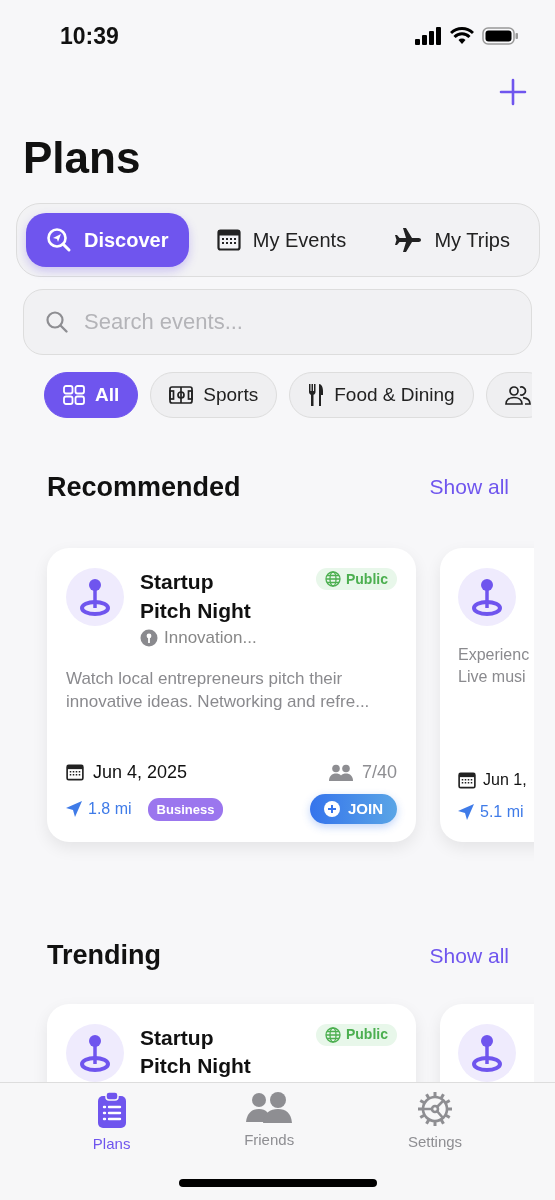 This screenshot has width=555, height=1200. Describe the element at coordinates (82, 158) in the screenshot. I see `page-title: Plans` at that location.